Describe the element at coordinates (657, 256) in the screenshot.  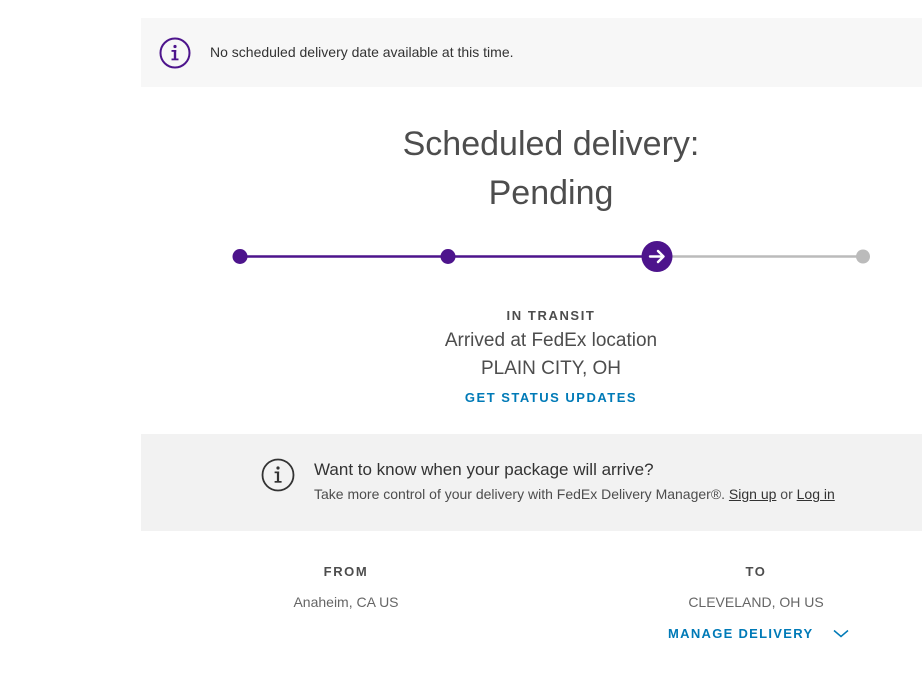
I see `step-current-in-transit` at that location.